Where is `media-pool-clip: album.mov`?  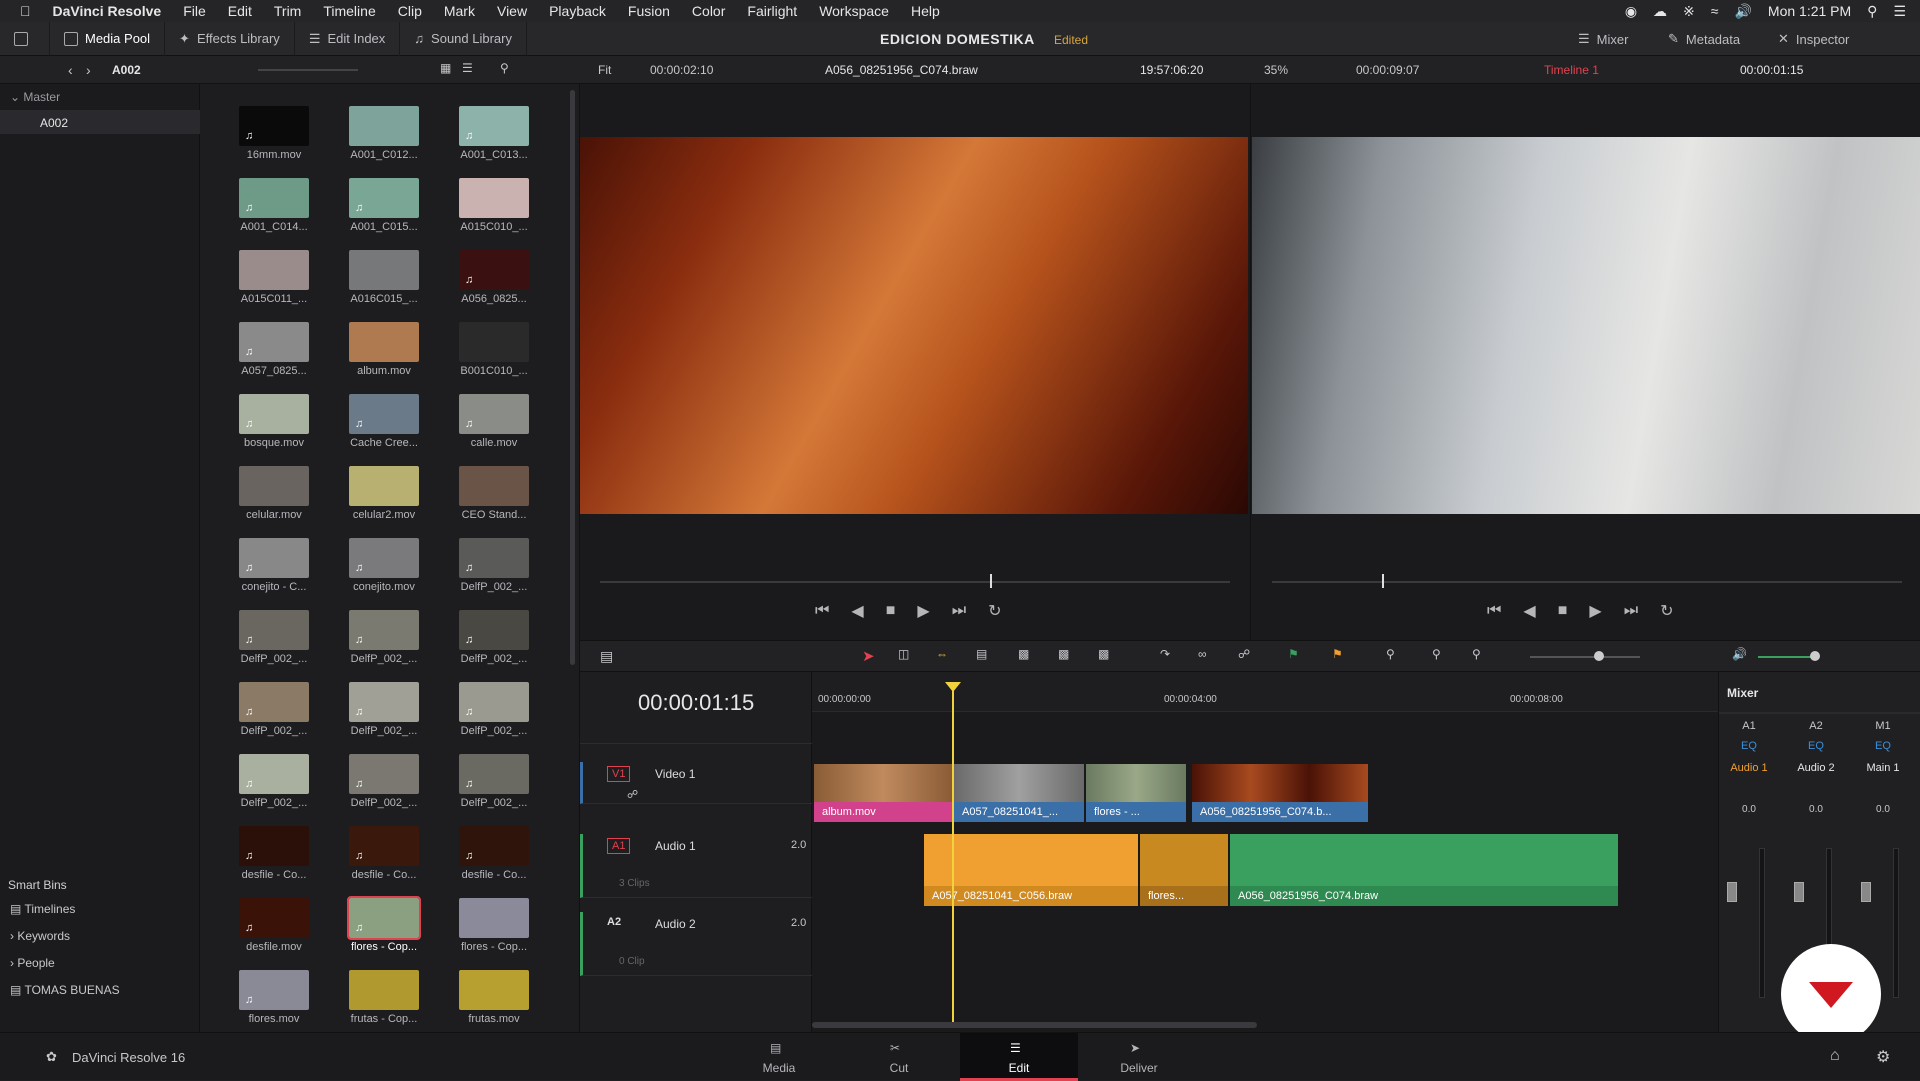
media-pool-clip: album.mov is located at coordinates (384, 357).